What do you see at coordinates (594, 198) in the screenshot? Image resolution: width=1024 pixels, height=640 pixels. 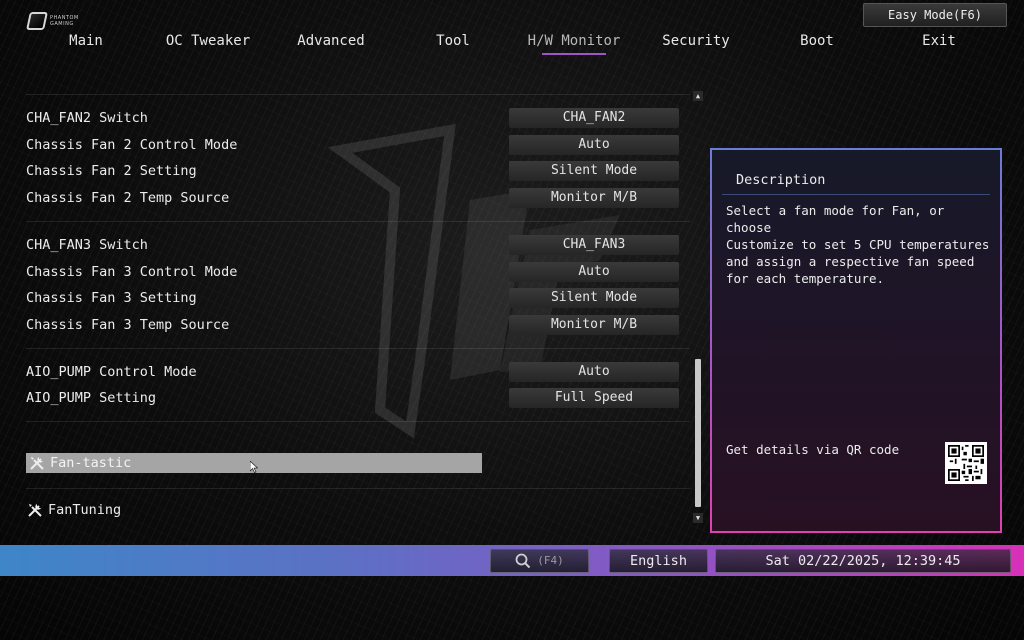 I see `chassis-fan2-temp-source-value: Monitor M/B` at bounding box center [594, 198].